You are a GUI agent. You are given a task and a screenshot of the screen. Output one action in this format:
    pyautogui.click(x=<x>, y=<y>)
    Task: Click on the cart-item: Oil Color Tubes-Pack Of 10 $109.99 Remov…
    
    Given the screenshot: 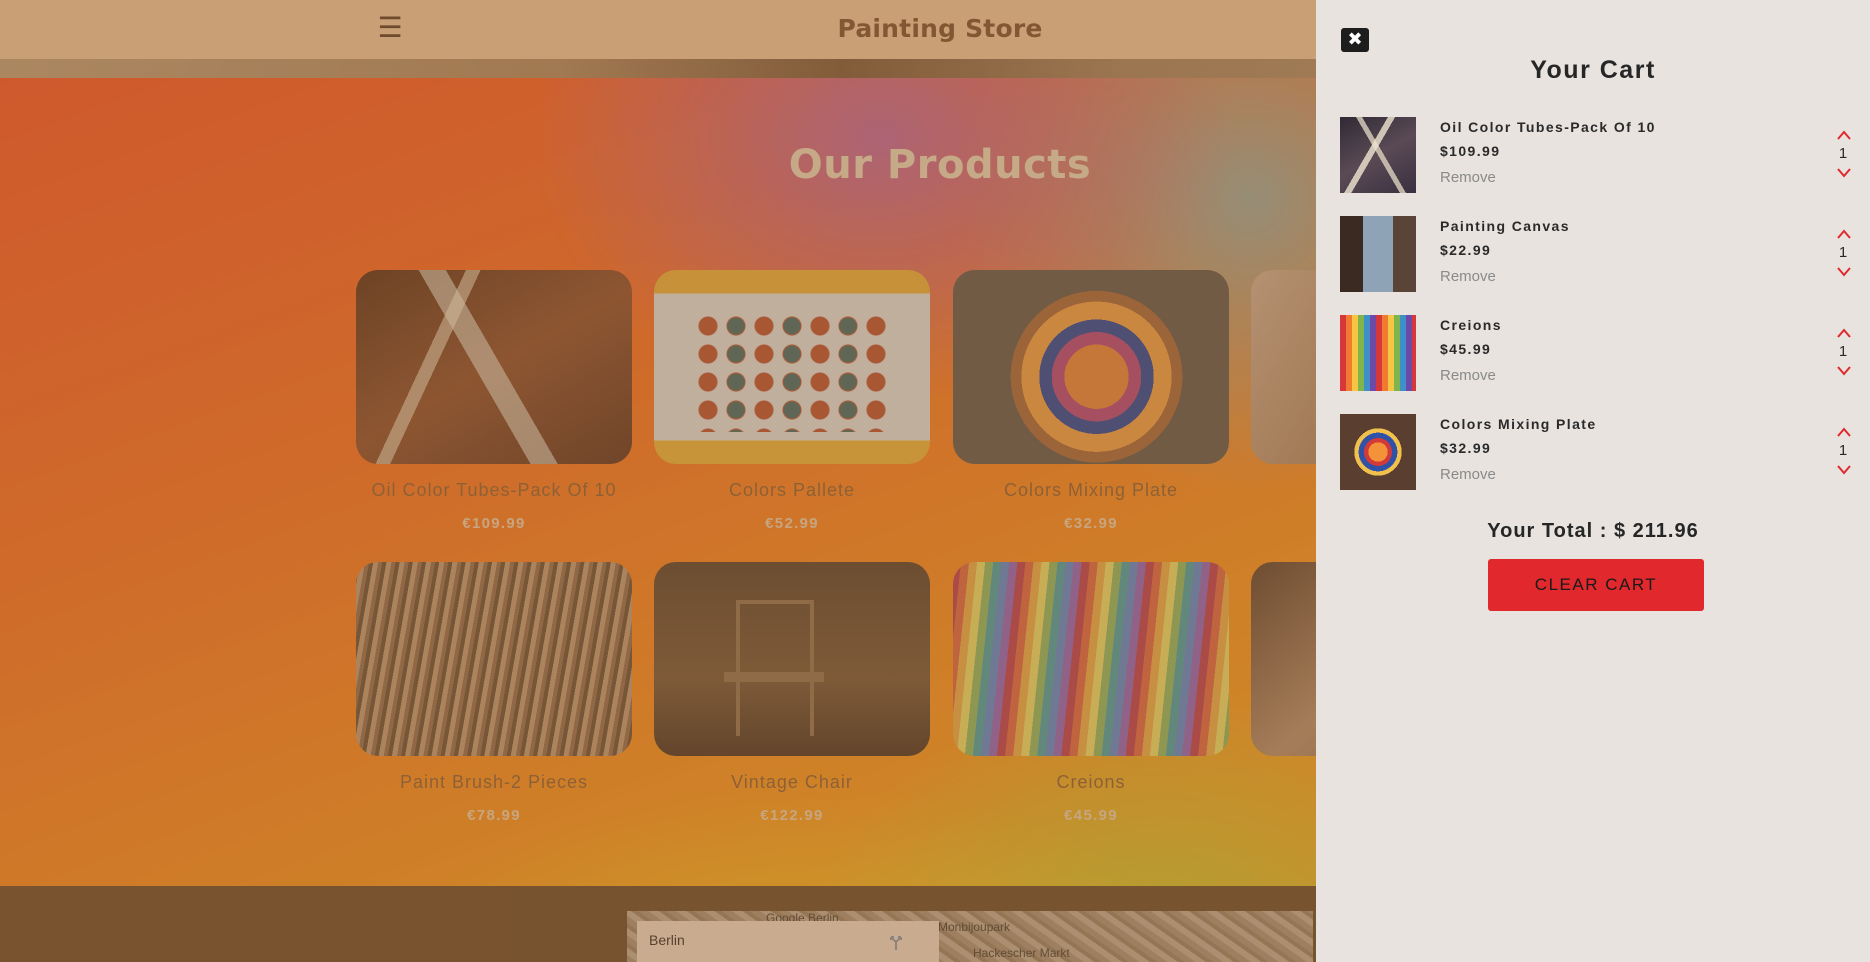 What is the action you would take?
    pyautogui.click(x=1596, y=155)
    